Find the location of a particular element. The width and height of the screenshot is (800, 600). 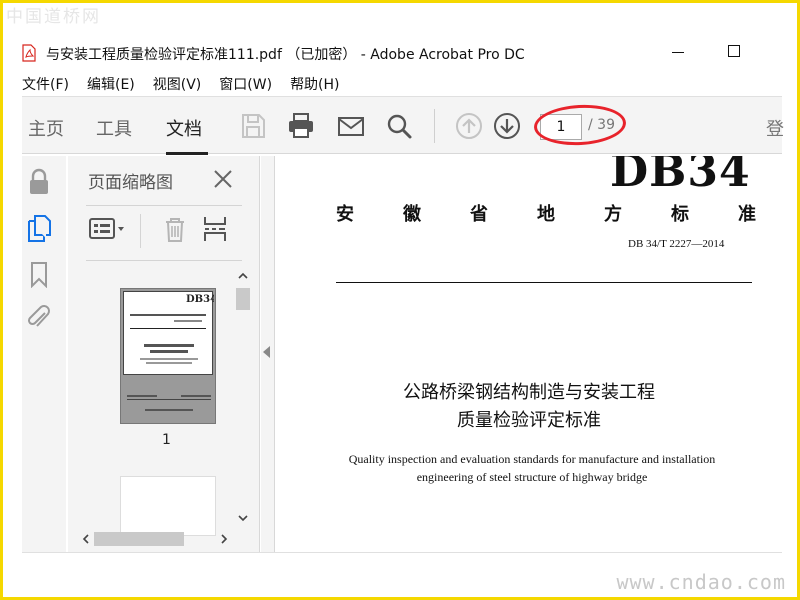

attachment-icon is located at coordinates (39, 318).